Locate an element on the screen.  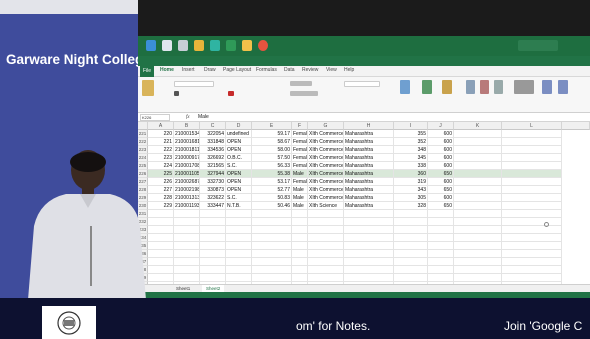
cell: 332730 is located at coordinates (213, 182).